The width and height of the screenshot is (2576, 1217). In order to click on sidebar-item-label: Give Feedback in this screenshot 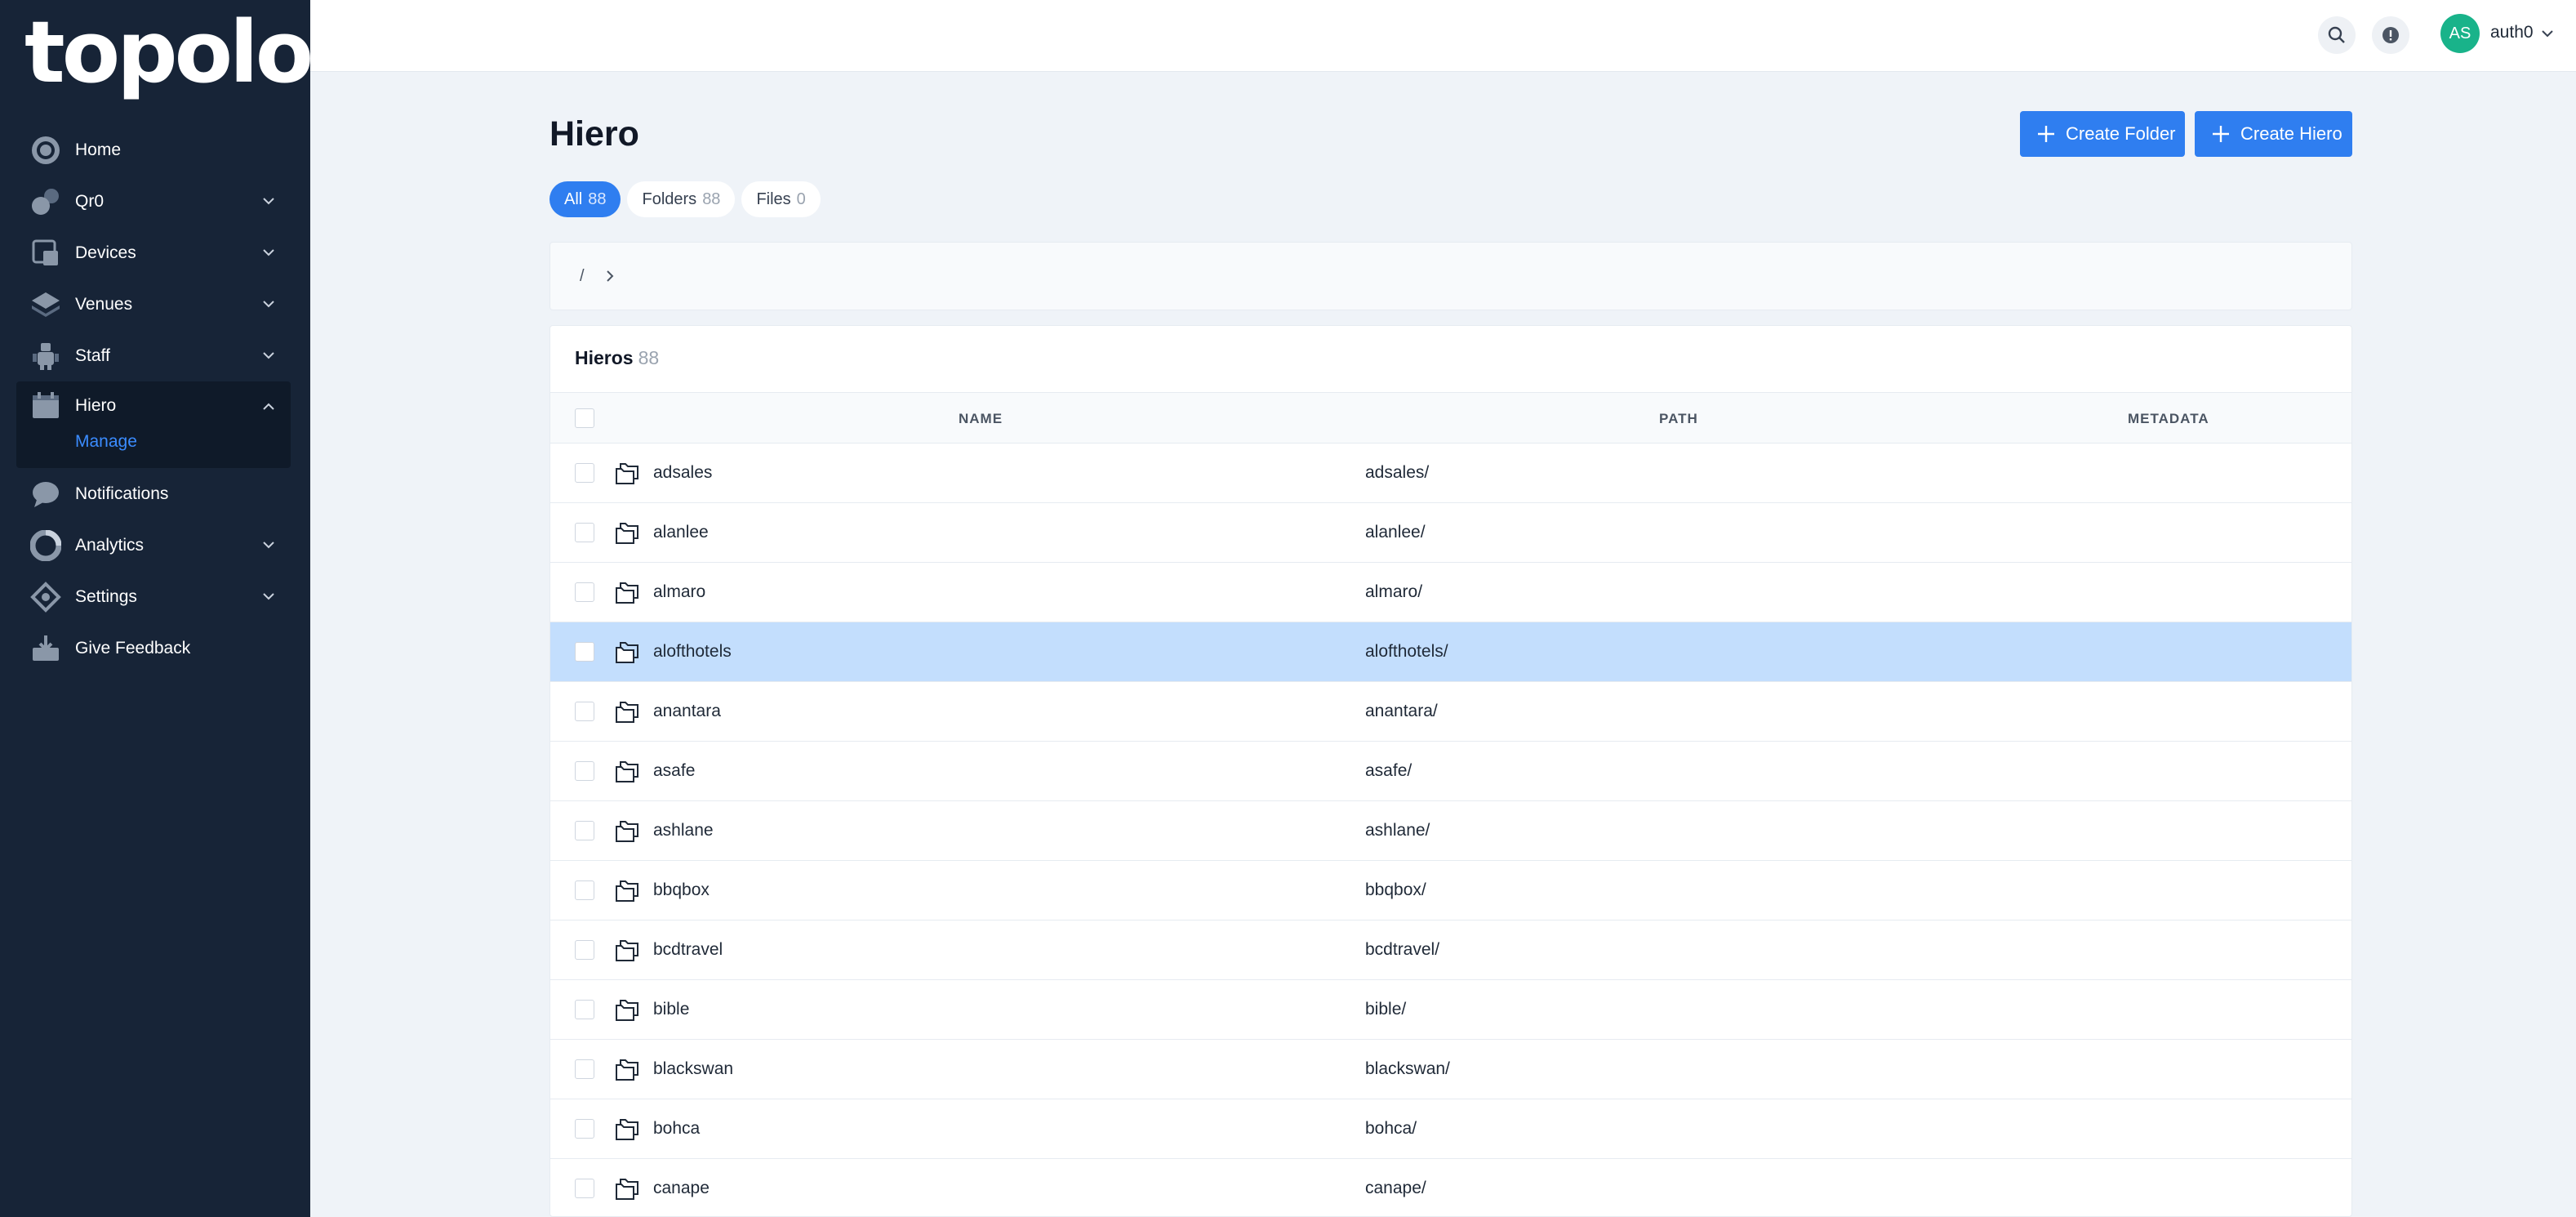, I will do `click(133, 648)`.